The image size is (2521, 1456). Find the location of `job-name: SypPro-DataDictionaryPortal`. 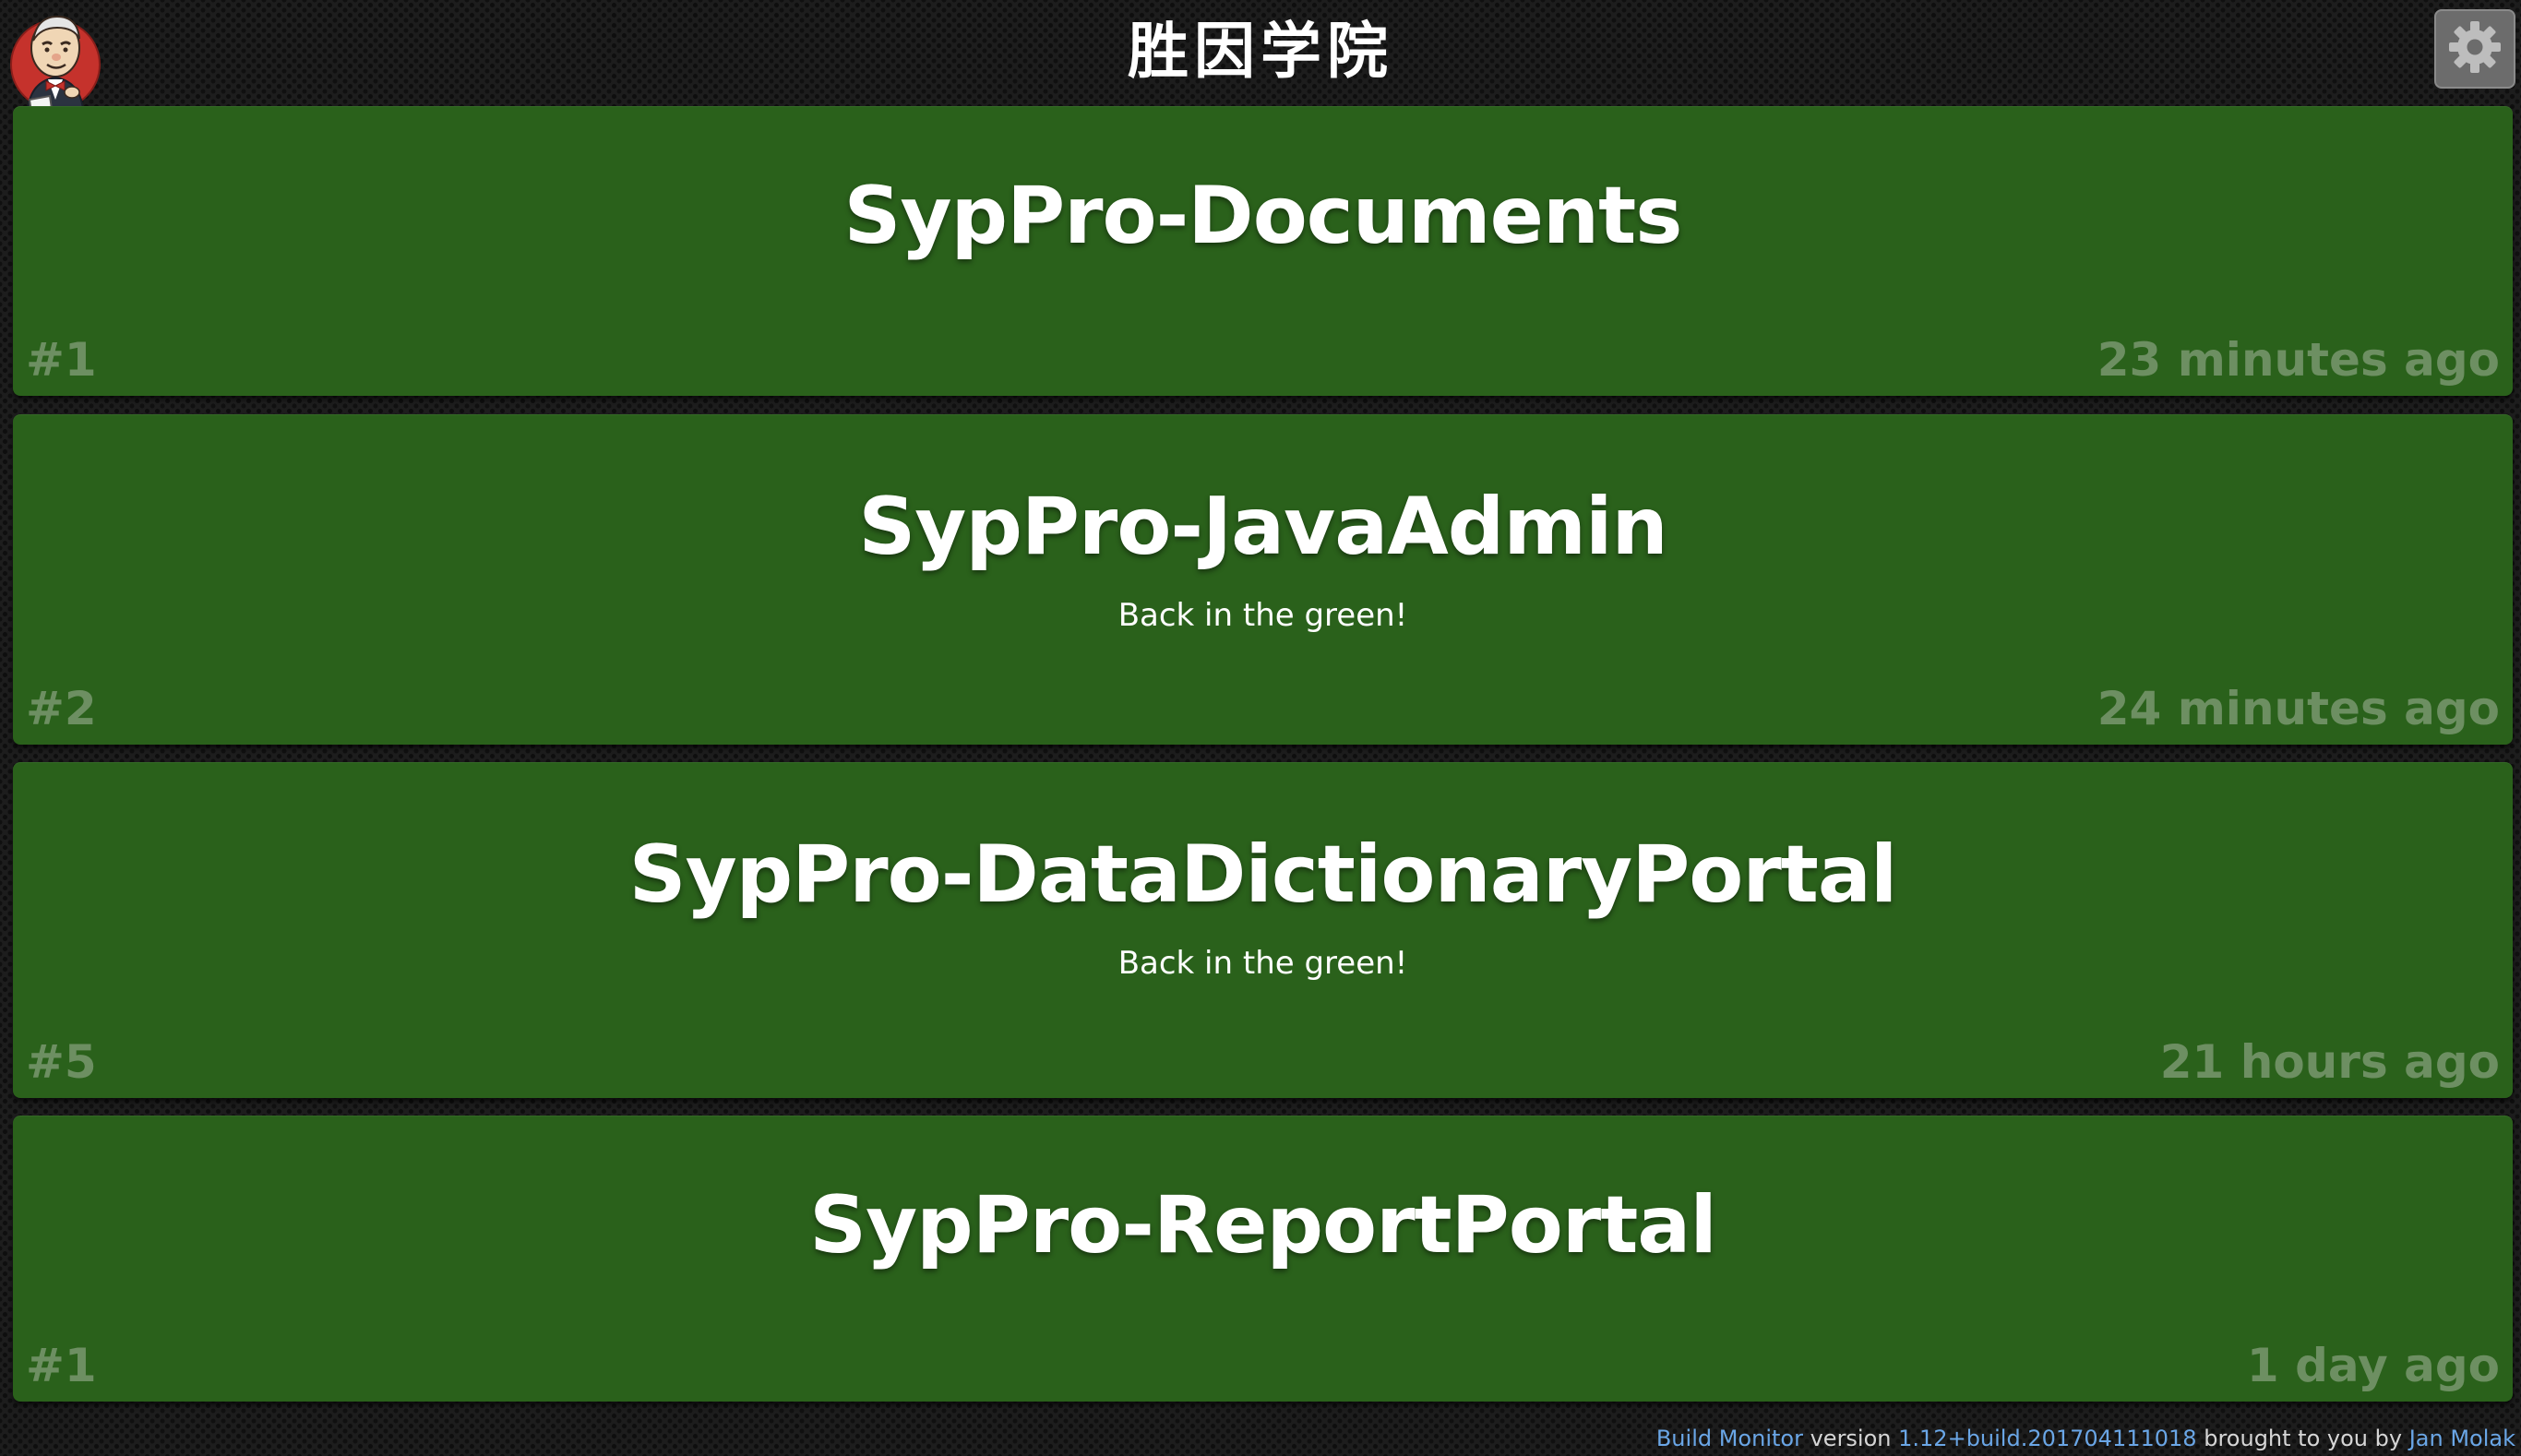

job-name: SypPro-DataDictionaryPortal is located at coordinates (1263, 875).